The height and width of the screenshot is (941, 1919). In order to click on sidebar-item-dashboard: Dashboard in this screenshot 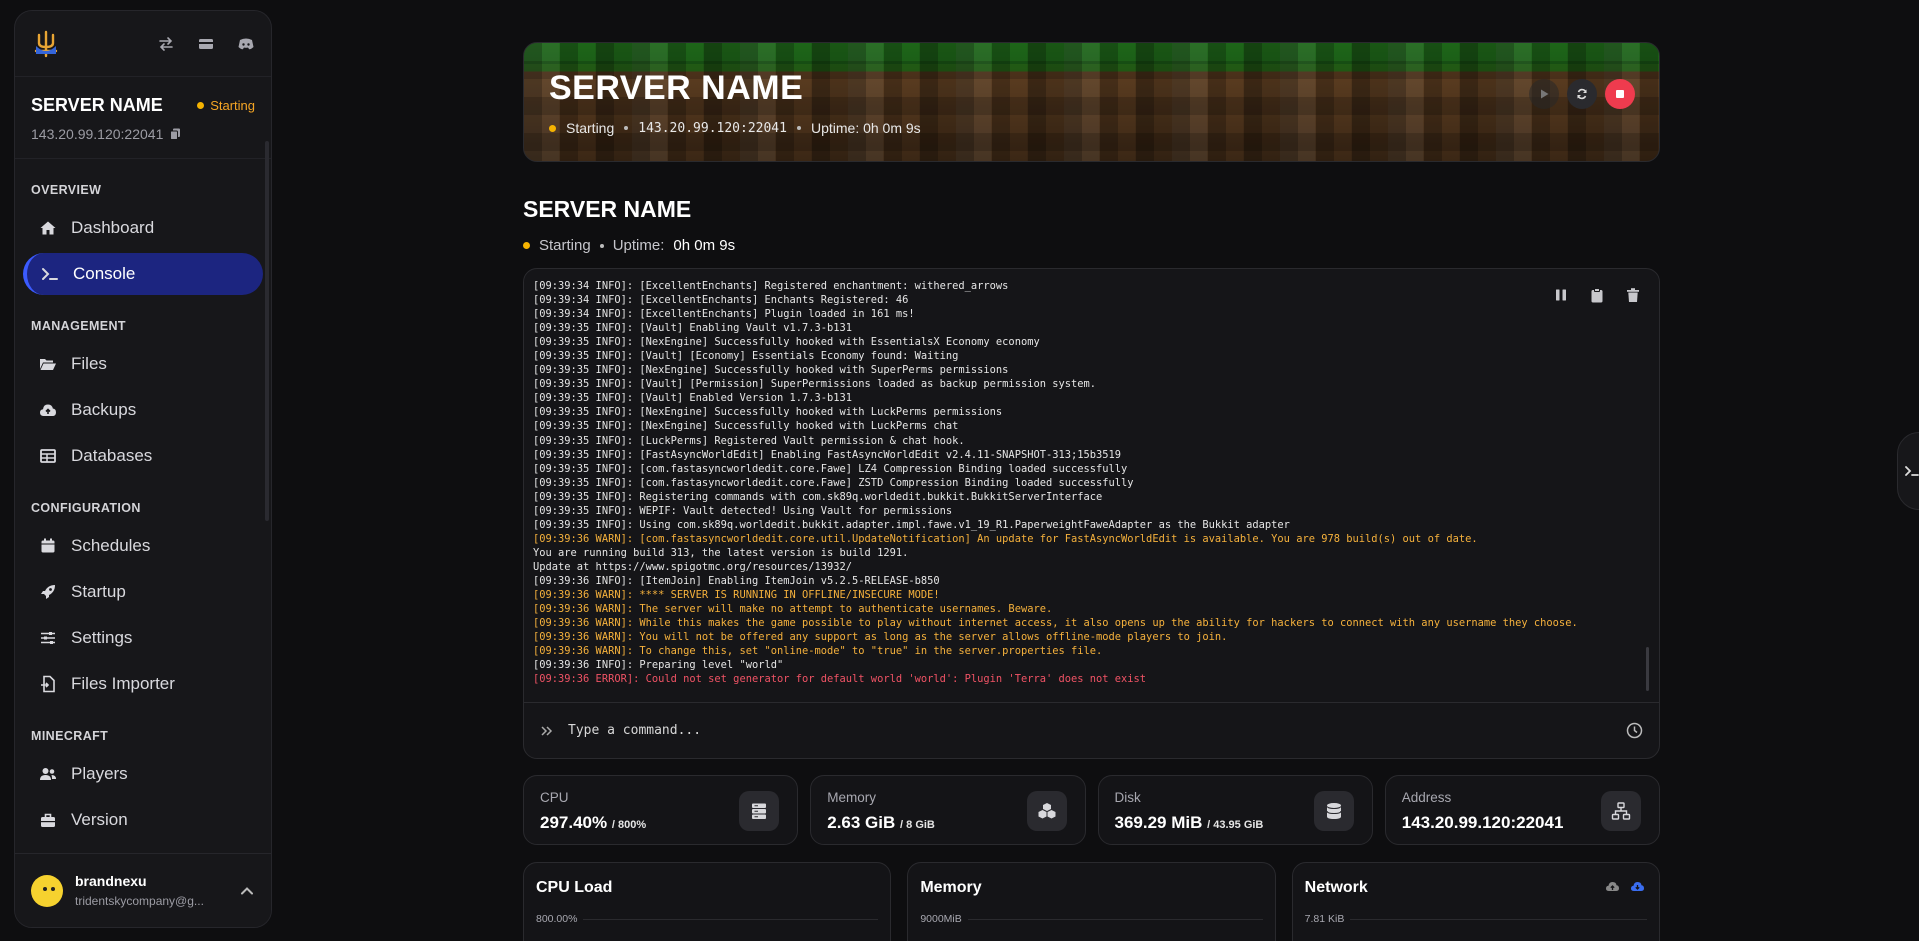, I will do `click(143, 228)`.